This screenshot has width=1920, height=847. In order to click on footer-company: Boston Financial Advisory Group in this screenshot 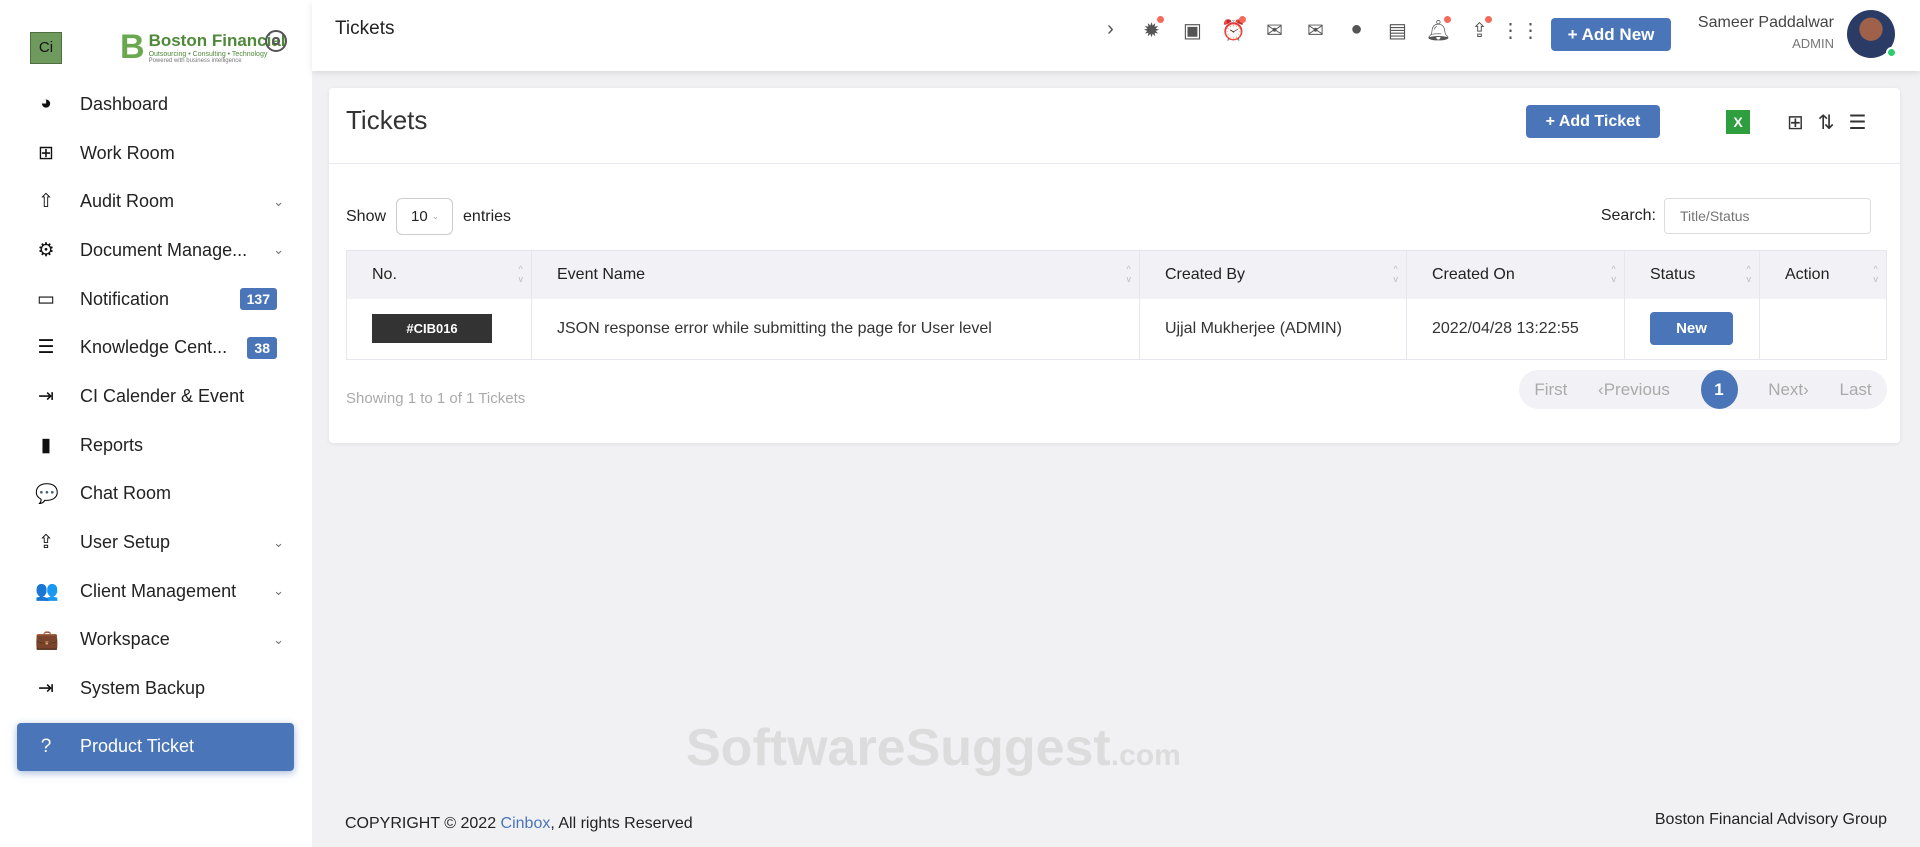, I will do `click(1770, 819)`.